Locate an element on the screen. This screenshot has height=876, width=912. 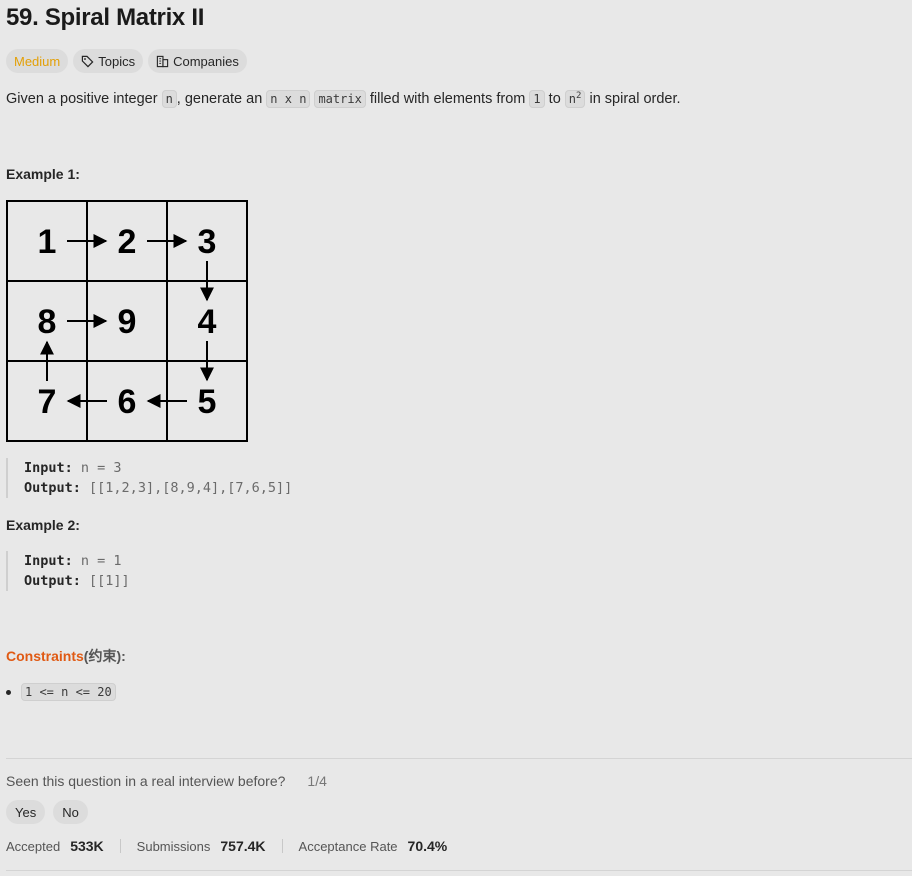
yes-button: Yes is located at coordinates (26, 812).